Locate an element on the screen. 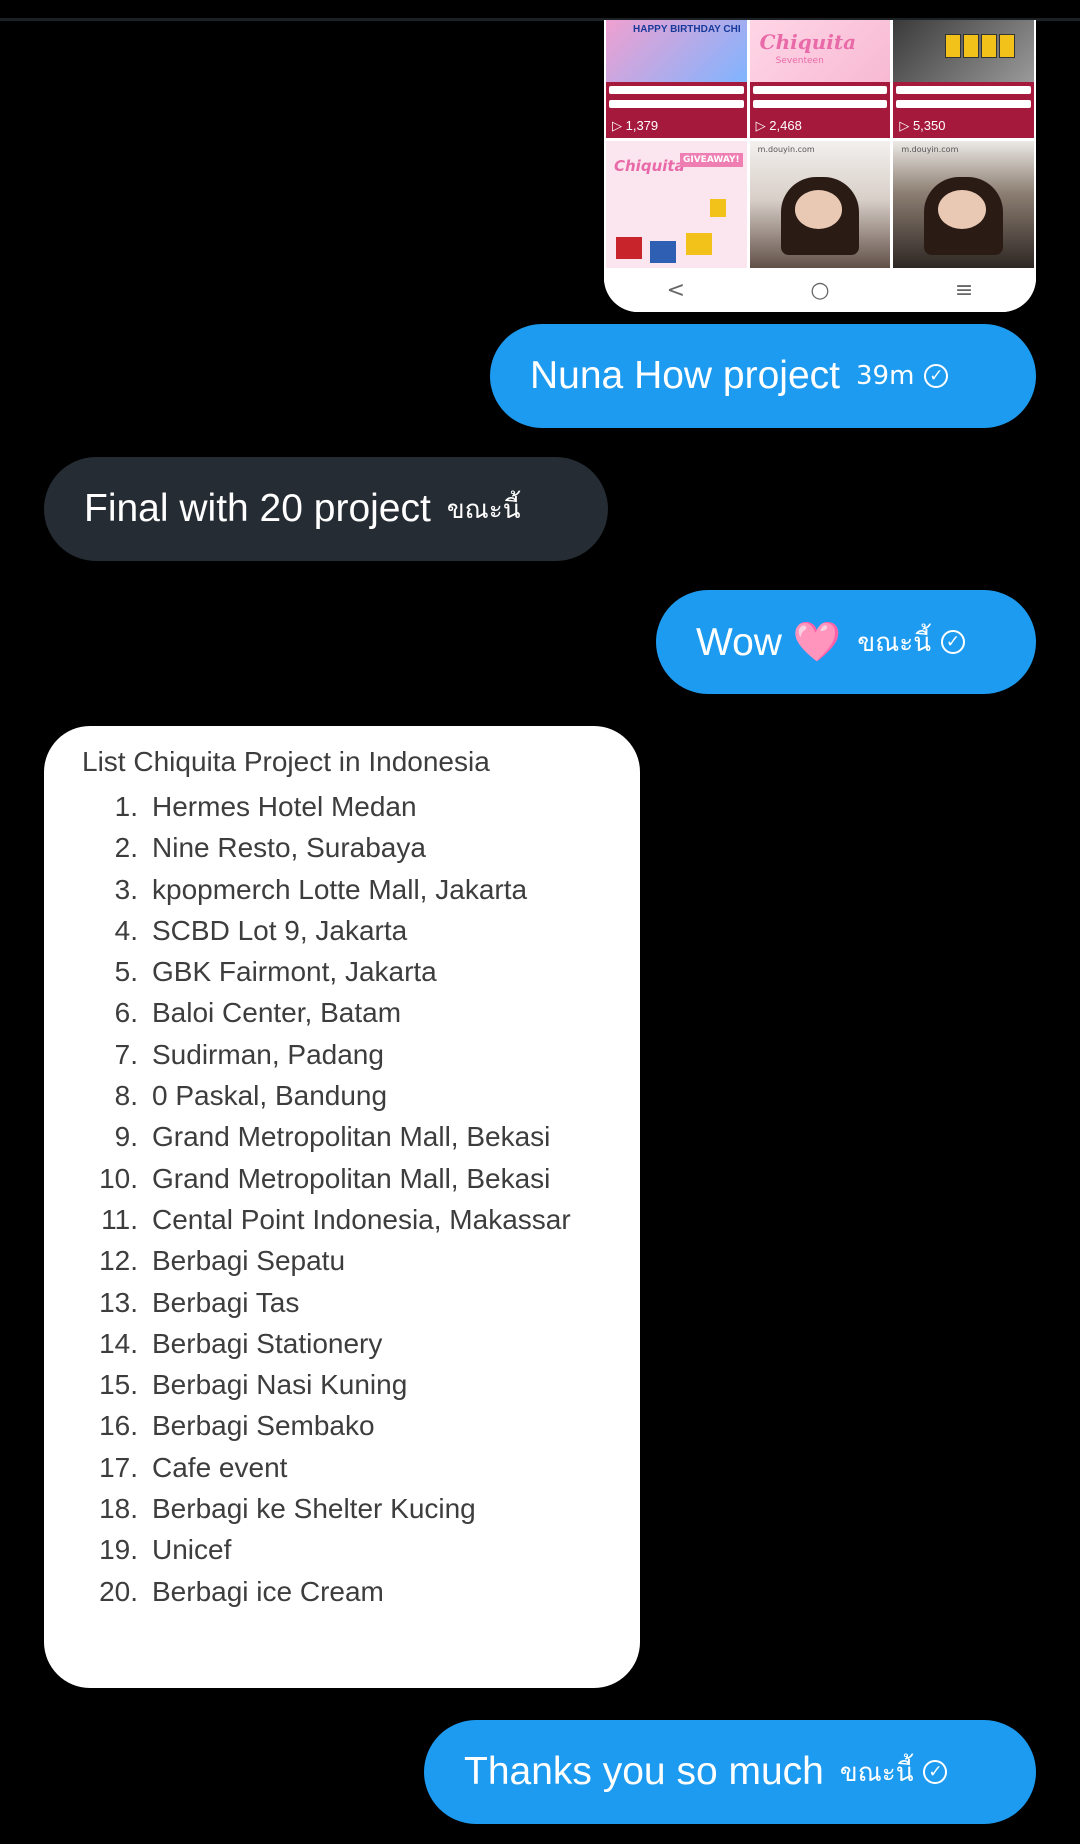  list-item-text: Hermes Hotel Medan is located at coordinates (284, 806).